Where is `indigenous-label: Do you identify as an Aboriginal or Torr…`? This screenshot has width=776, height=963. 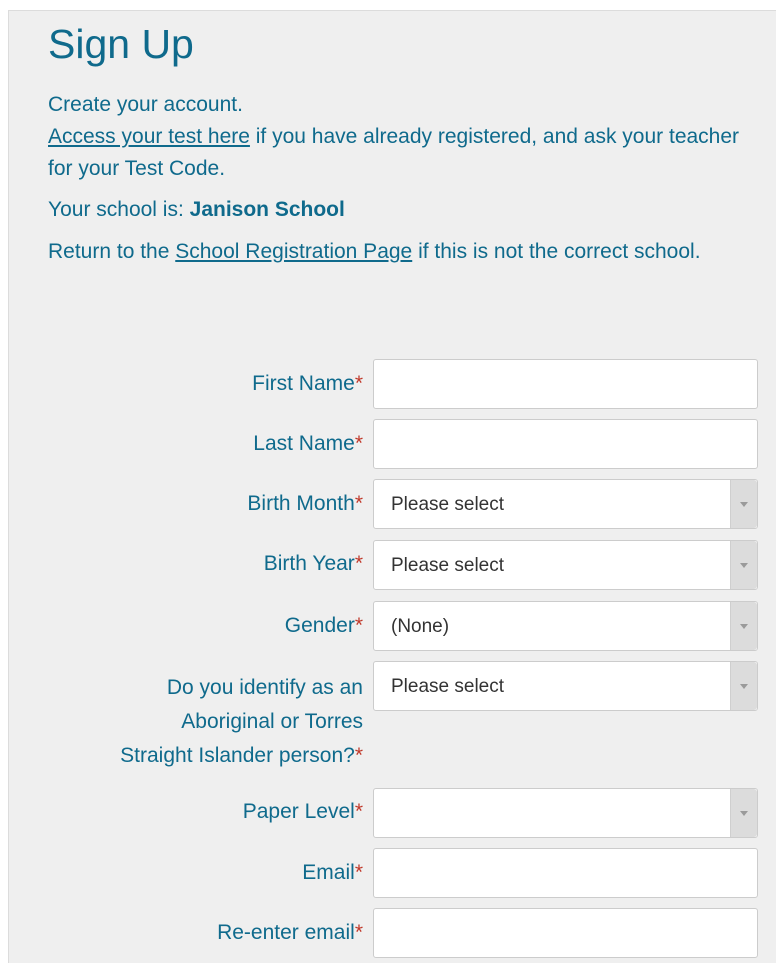 indigenous-label: Do you identify as an Aboriginal or Torr… is located at coordinates (241, 722).